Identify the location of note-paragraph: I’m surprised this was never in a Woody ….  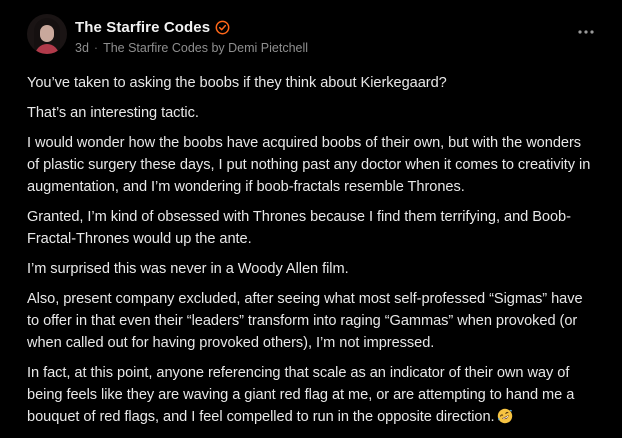
(188, 269).